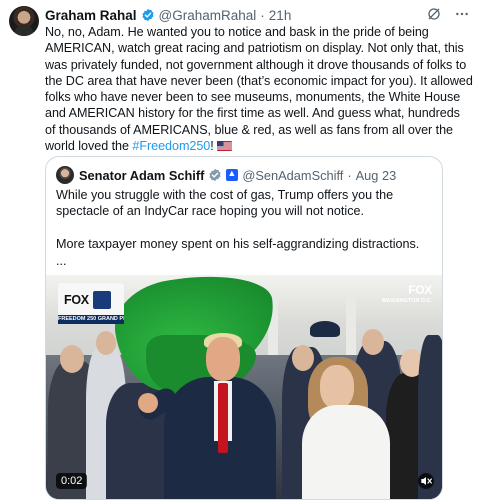  What do you see at coordinates (280, 15) in the screenshot?
I see `post-time: 21h` at bounding box center [280, 15].